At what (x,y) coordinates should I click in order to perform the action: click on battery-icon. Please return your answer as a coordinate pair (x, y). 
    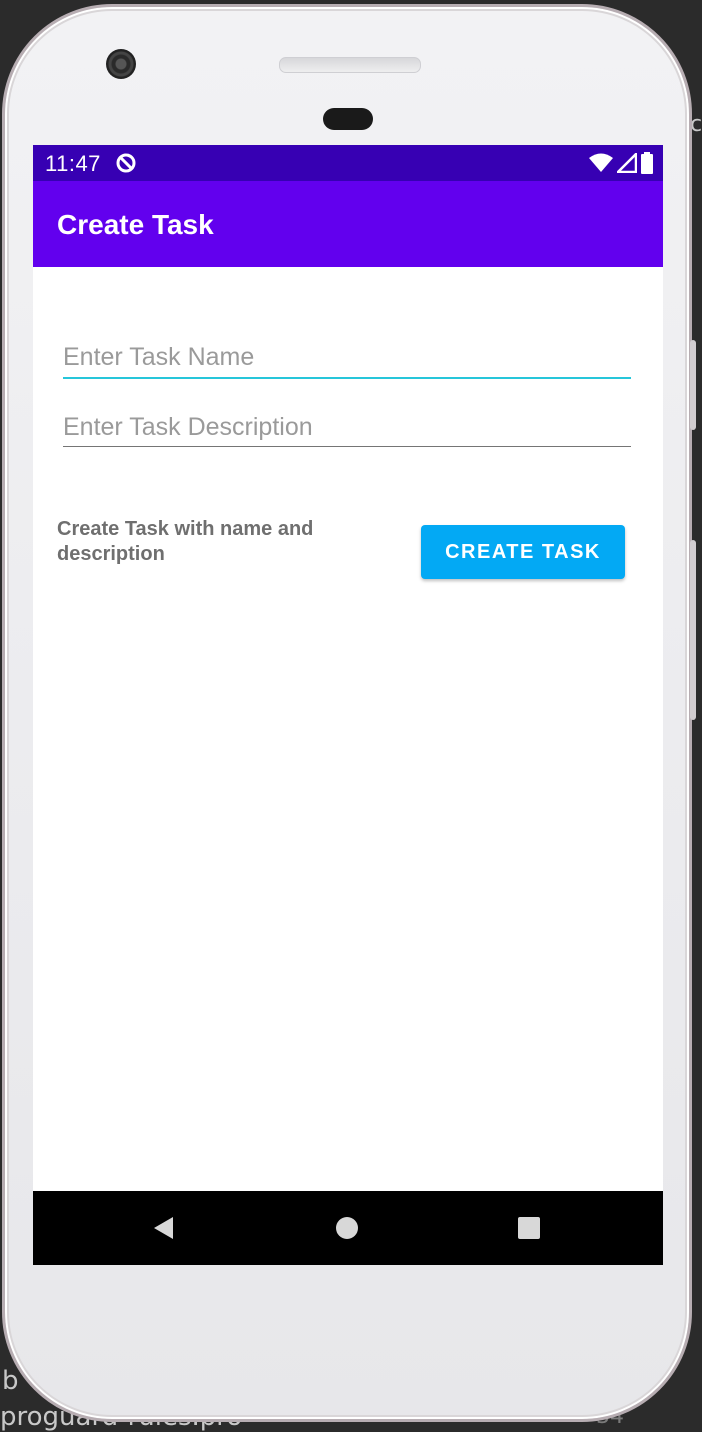
    Looking at the image, I should click on (647, 163).